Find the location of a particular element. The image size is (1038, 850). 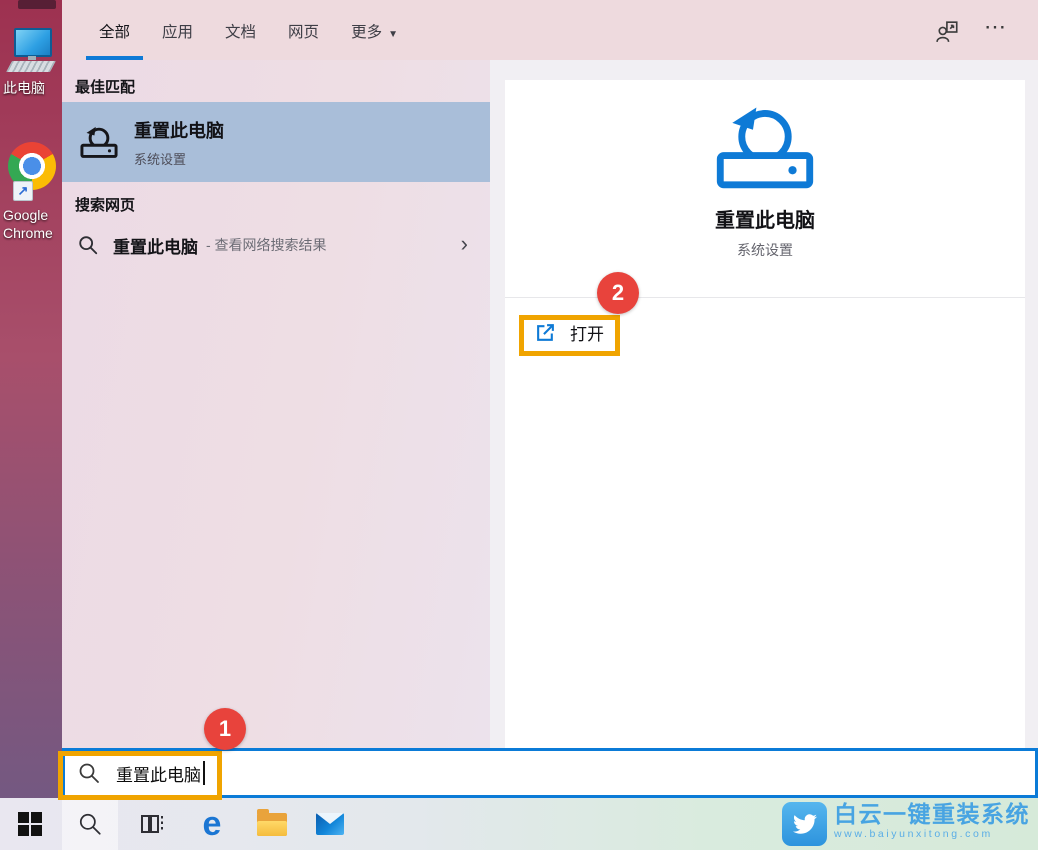

mail-button is located at coordinates (330, 824).